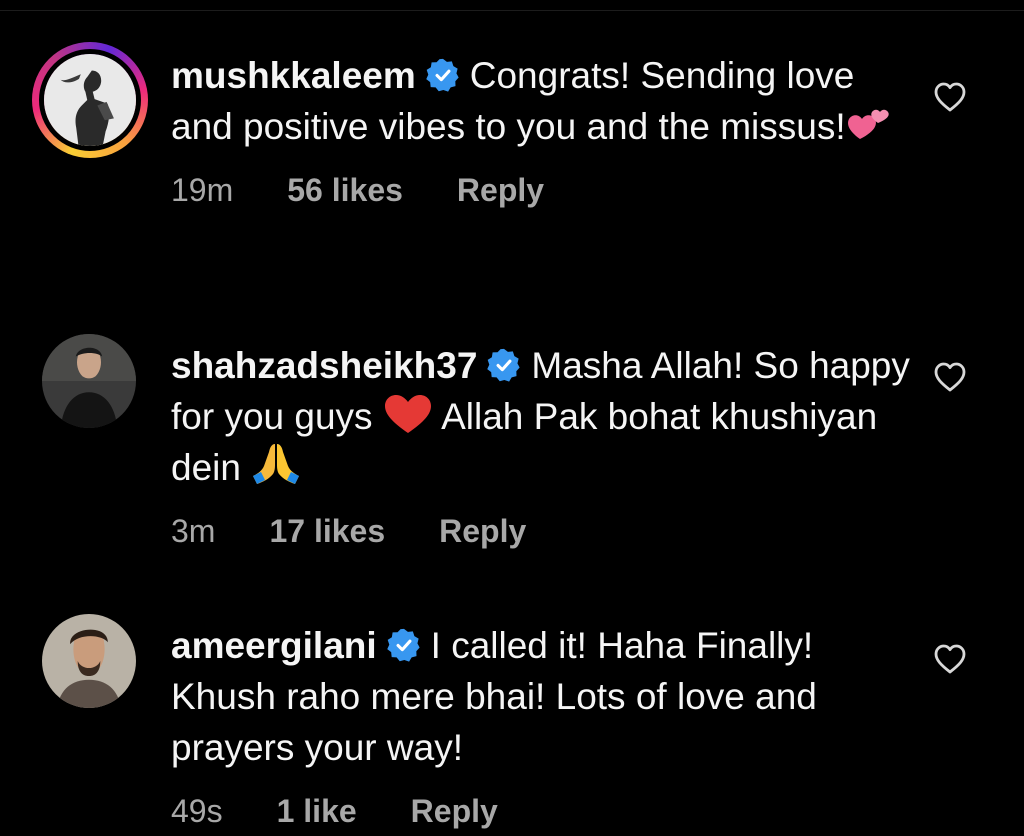  I want to click on two-hearts-emoji-icon, so click(868, 124).